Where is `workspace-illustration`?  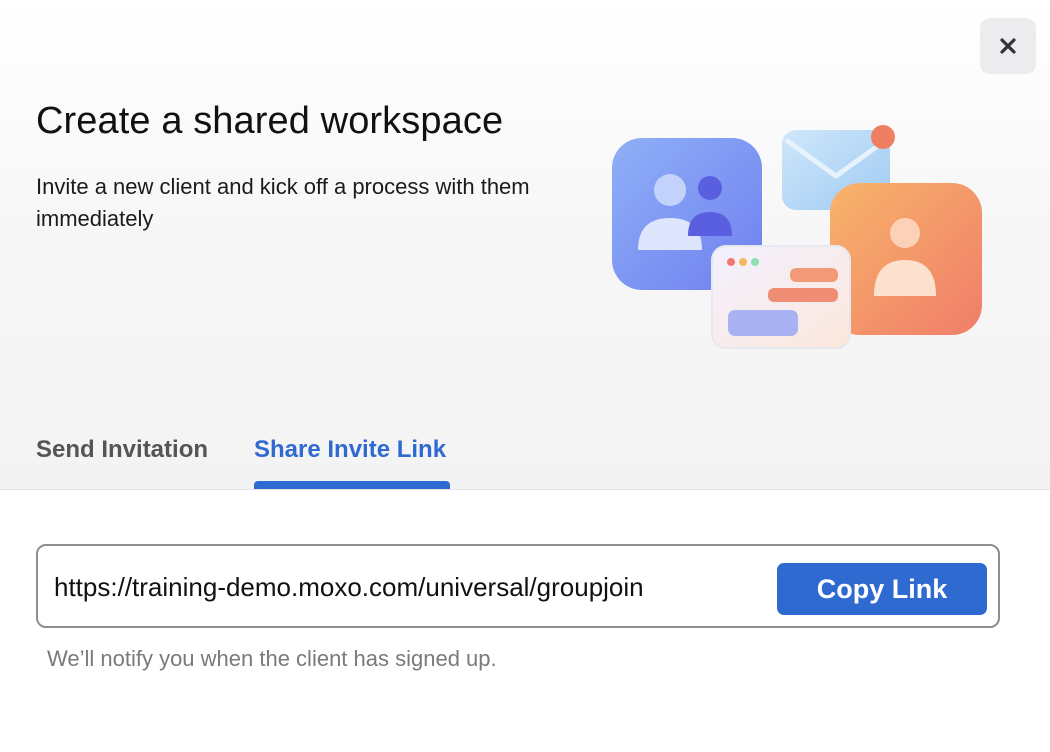 workspace-illustration is located at coordinates (797, 237).